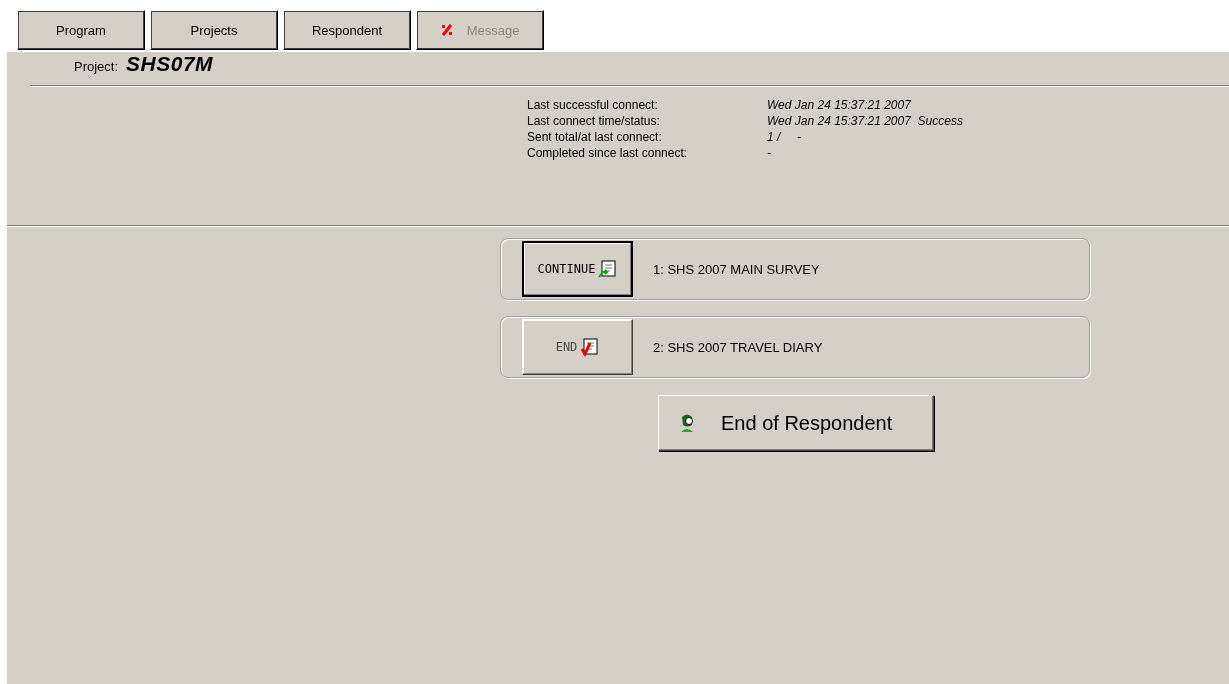 The image size is (1229, 684). What do you see at coordinates (96, 66) in the screenshot?
I see `project-label: Project:` at bounding box center [96, 66].